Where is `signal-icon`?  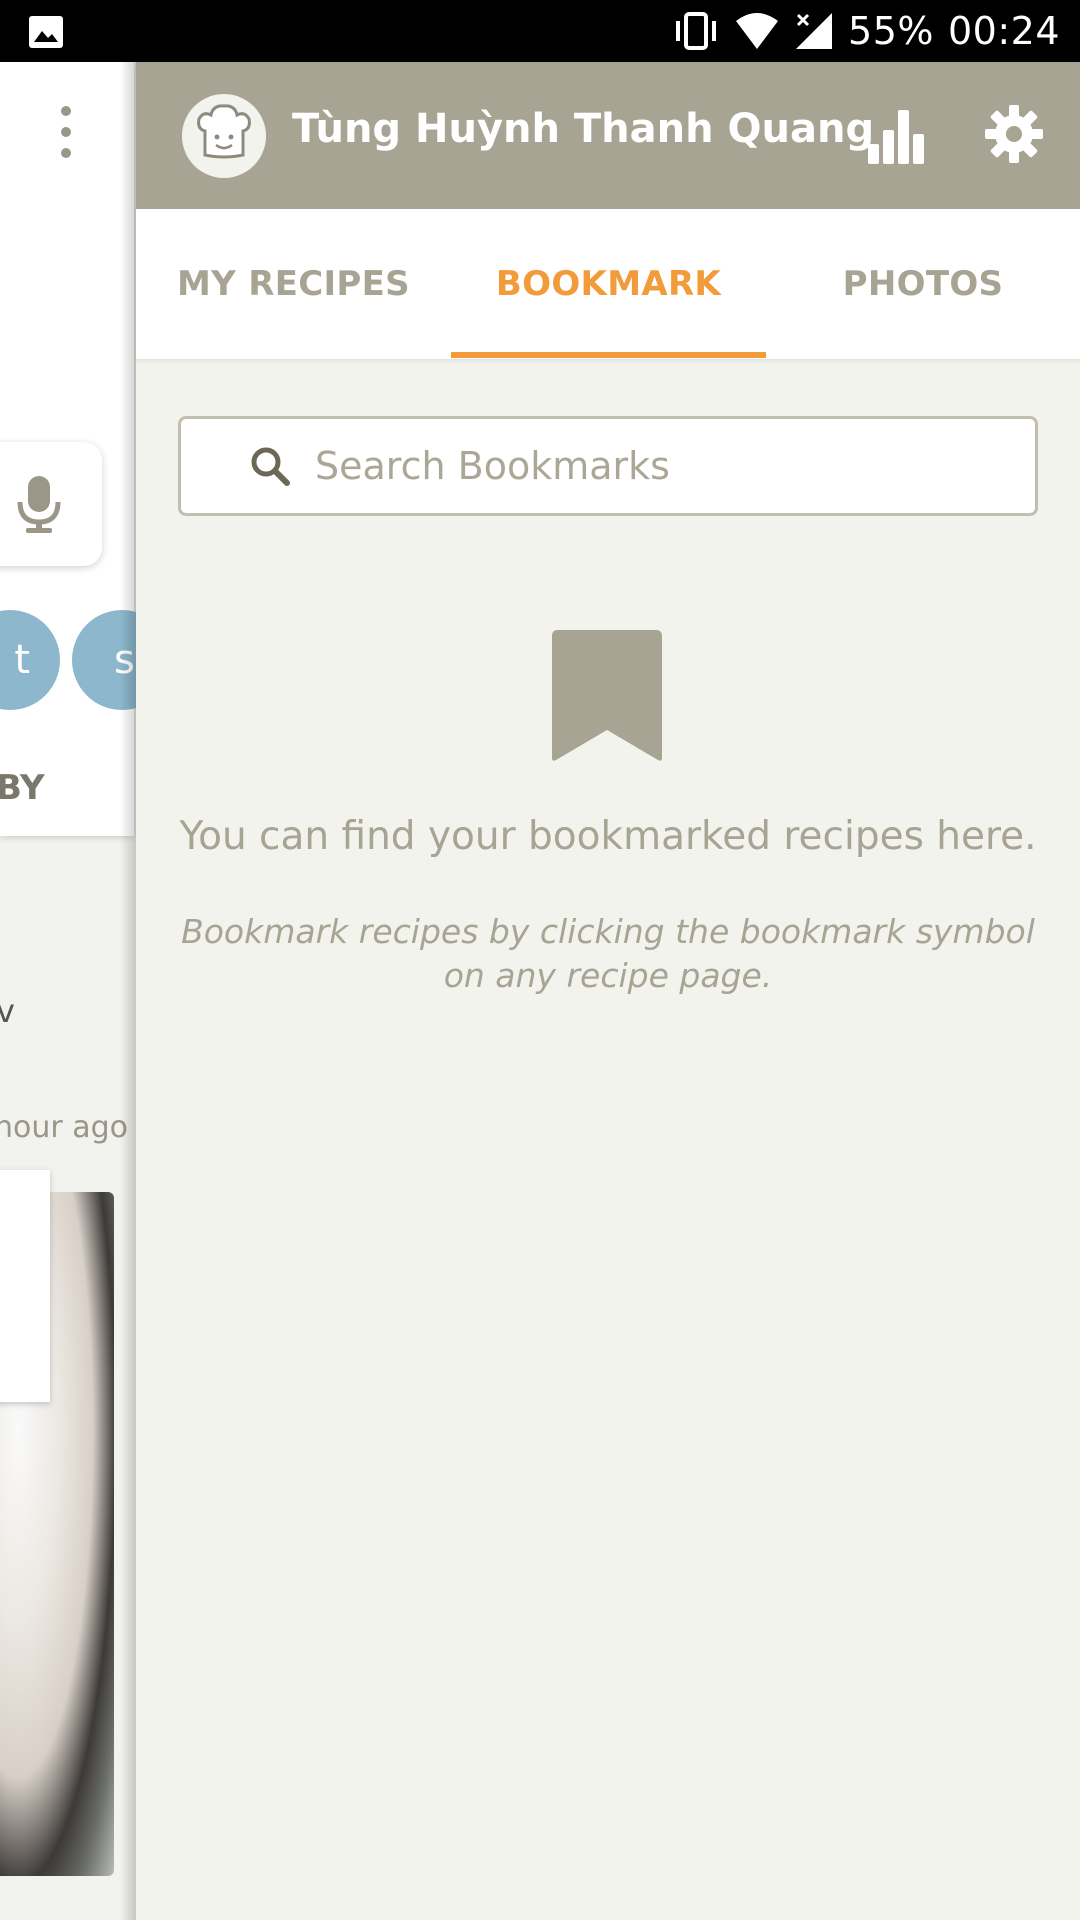
signal-icon is located at coordinates (814, 31).